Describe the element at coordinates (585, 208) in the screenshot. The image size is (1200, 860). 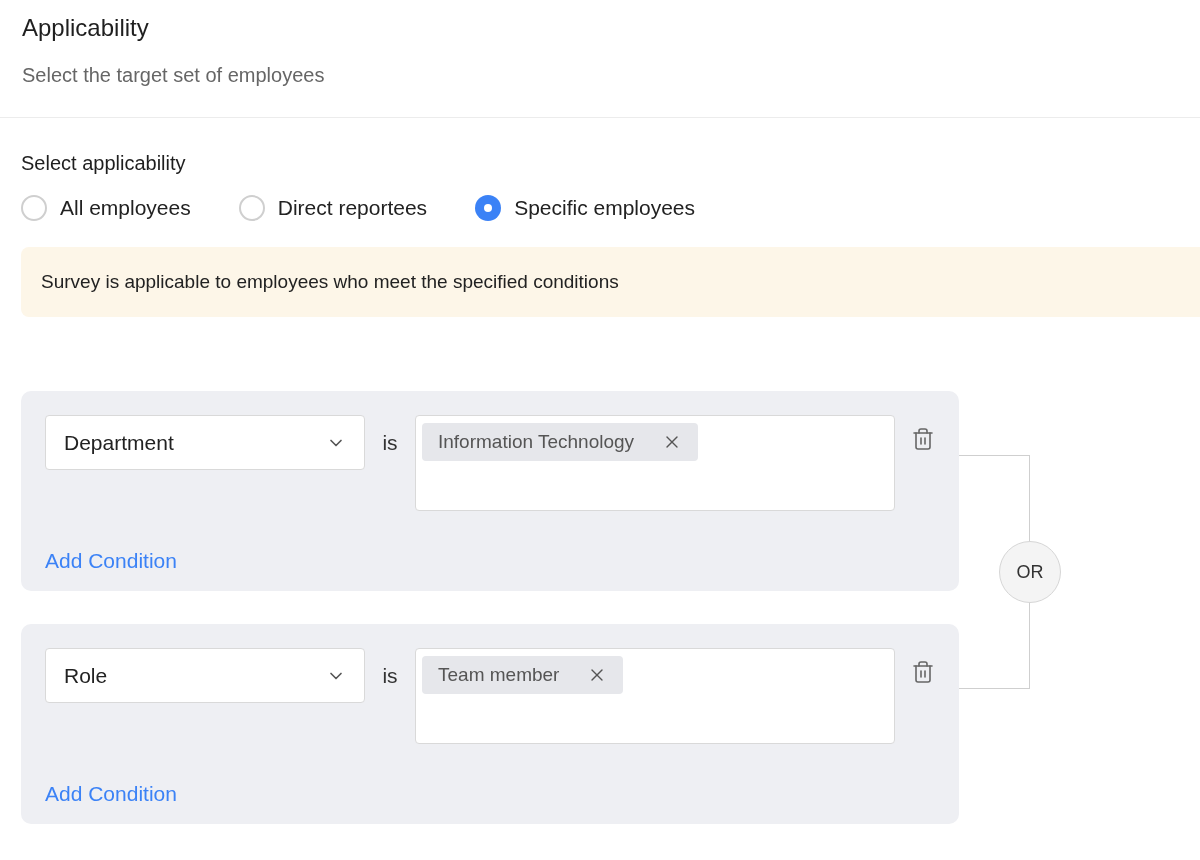
I see `radio-option: Specific employees` at that location.